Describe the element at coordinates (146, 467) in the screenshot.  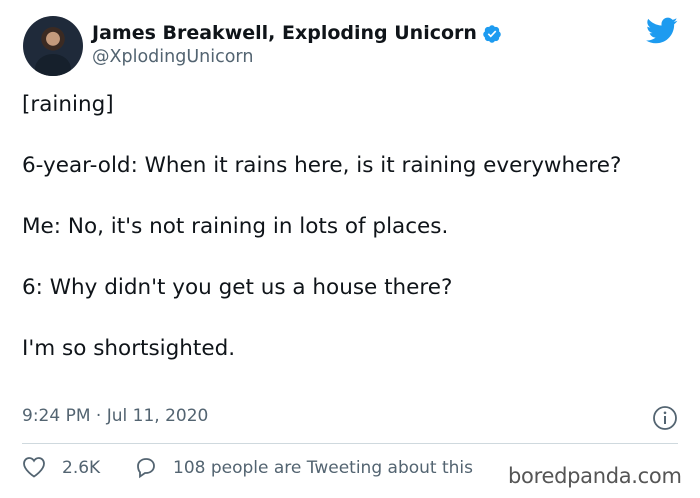
I see `speech-bubble-icon` at that location.